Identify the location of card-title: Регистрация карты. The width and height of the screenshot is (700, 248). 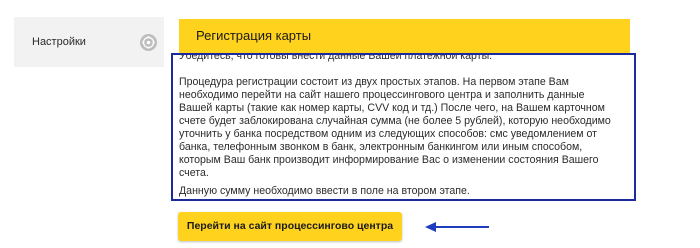
(254, 35).